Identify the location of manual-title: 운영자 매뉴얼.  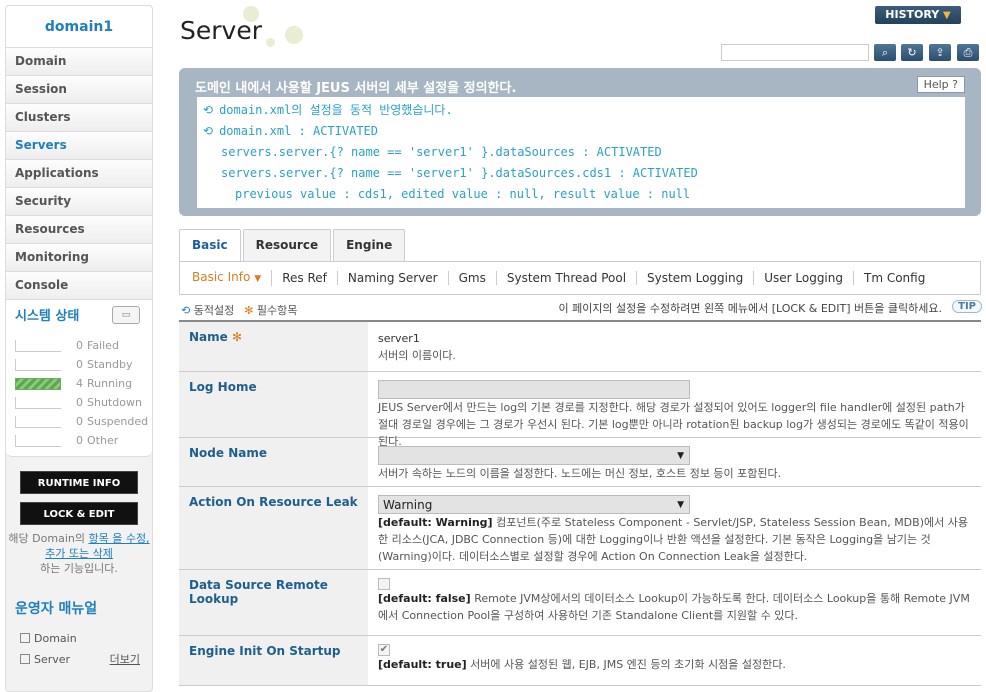
(56, 609).